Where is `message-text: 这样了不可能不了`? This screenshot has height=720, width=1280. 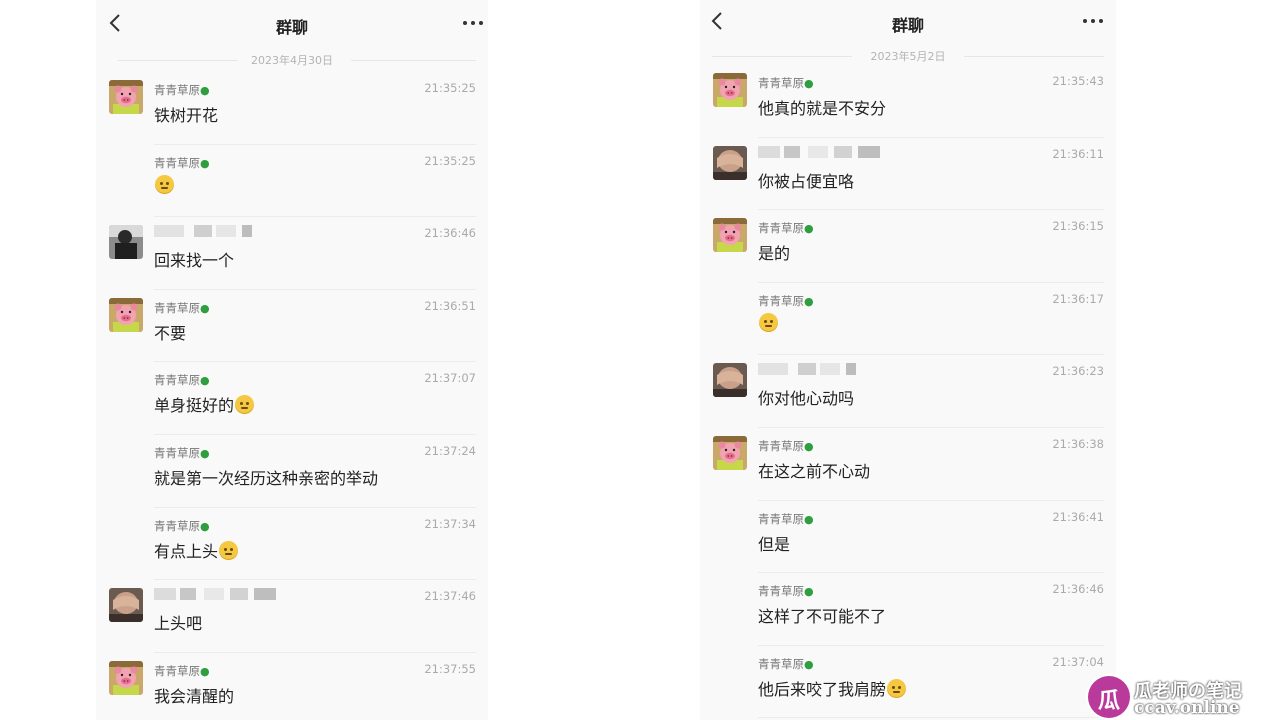 message-text: 这样了不可能不了 is located at coordinates (822, 615).